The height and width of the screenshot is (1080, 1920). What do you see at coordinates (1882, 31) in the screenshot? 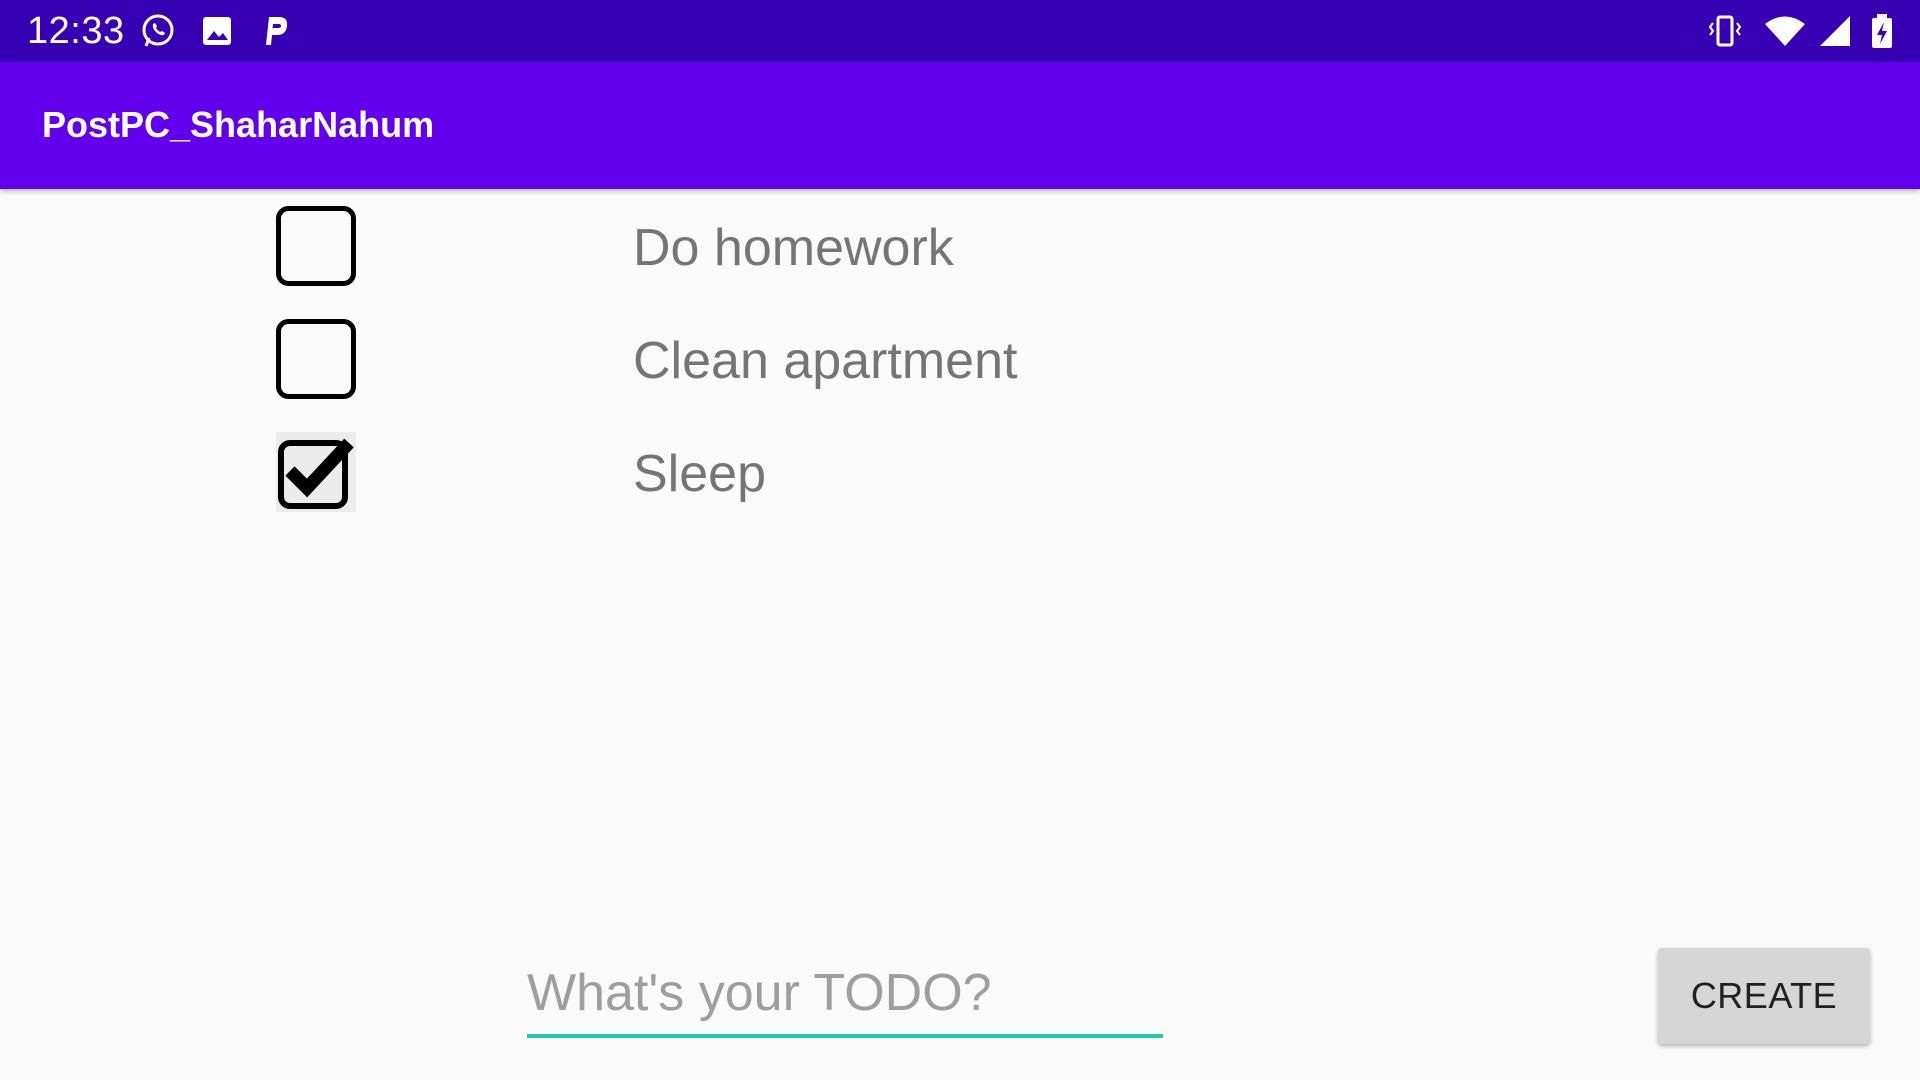
I see `battery-charging-icon` at bounding box center [1882, 31].